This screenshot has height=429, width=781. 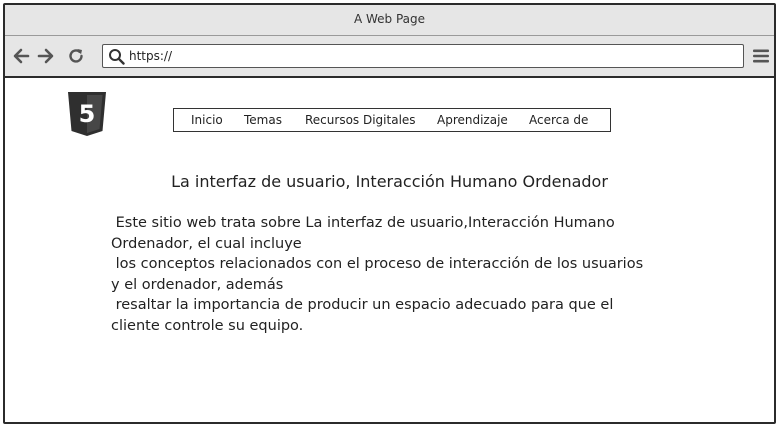 I want to click on forward-arrow-icon, so click(x=46, y=56).